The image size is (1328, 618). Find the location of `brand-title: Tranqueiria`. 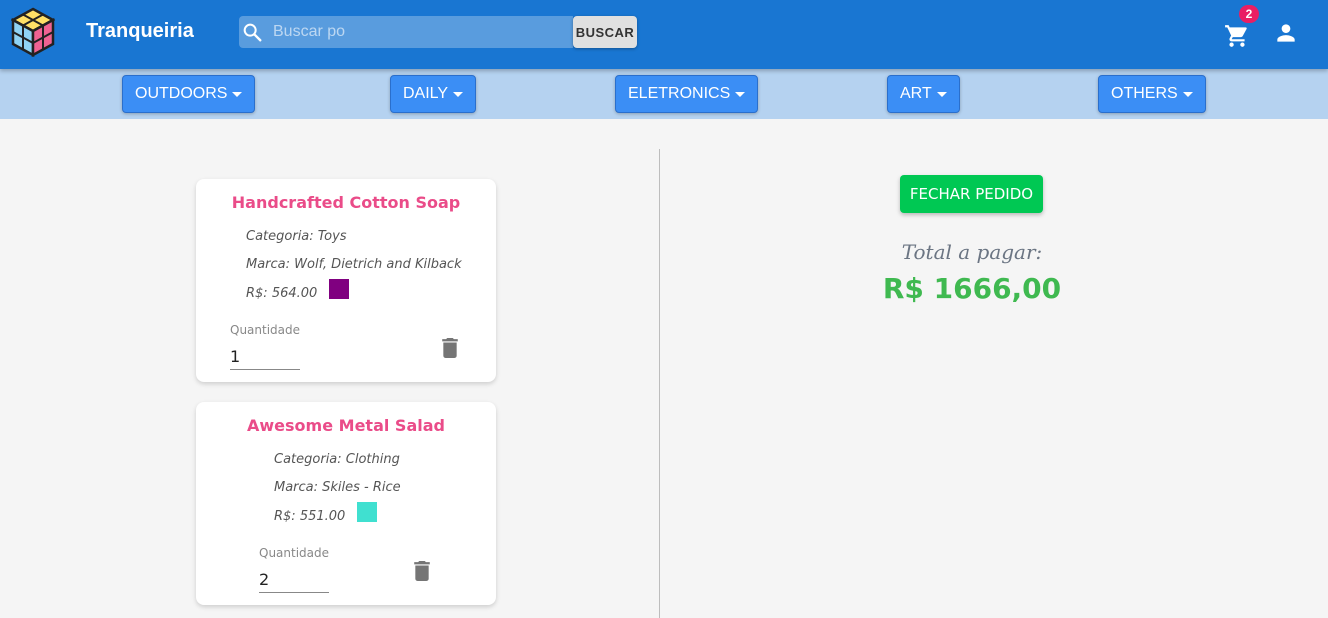

brand-title: Tranqueiria is located at coordinates (140, 31).